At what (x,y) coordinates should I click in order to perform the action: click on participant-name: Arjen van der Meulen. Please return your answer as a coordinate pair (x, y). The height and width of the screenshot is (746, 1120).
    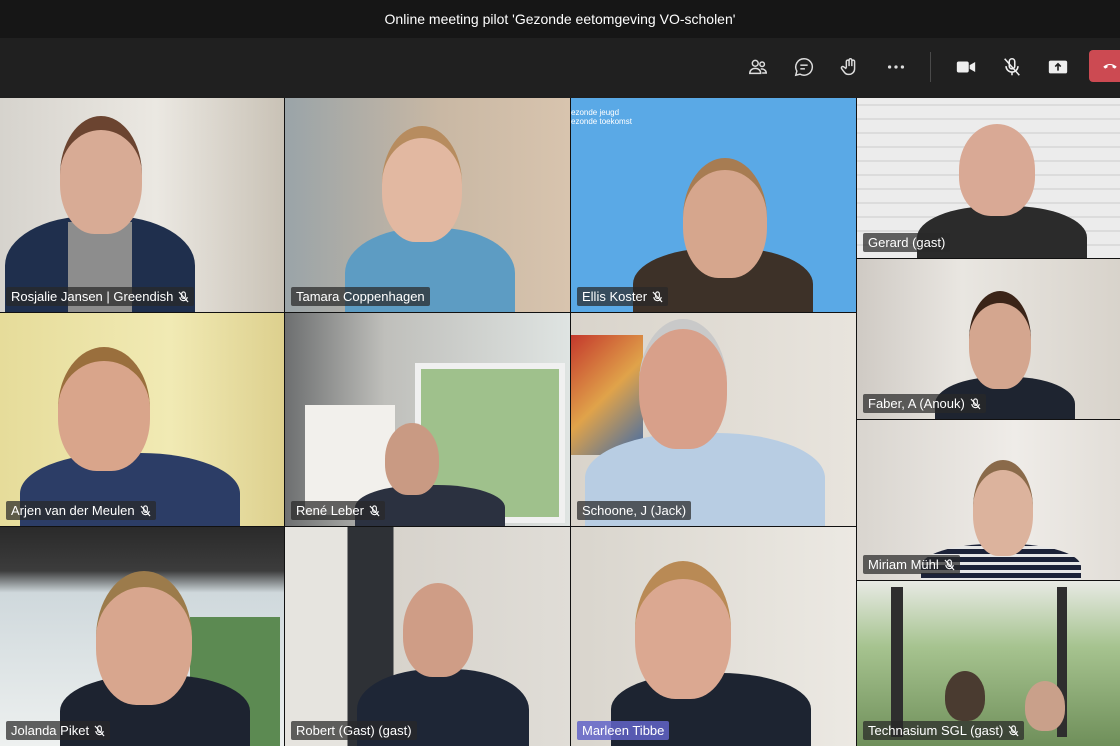
    Looking at the image, I should click on (73, 510).